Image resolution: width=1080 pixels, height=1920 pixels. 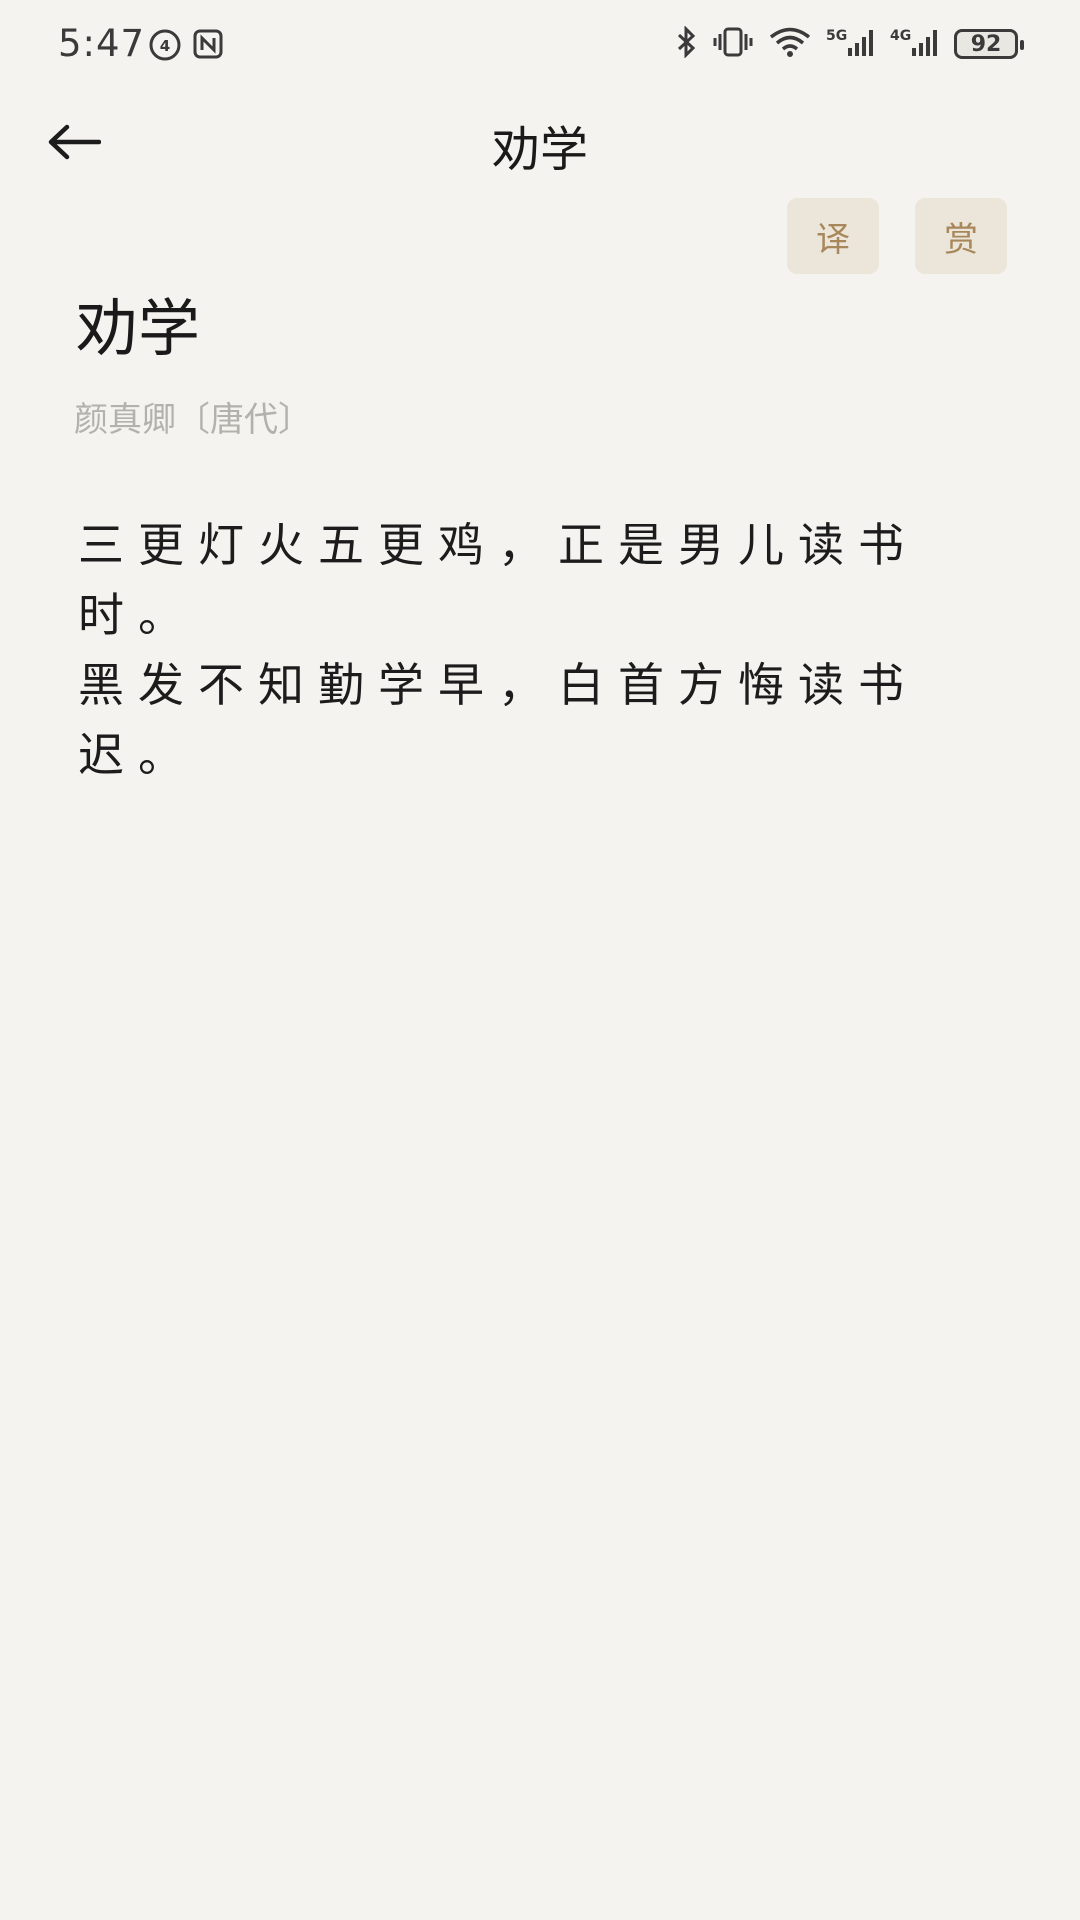 What do you see at coordinates (790, 44) in the screenshot?
I see `wifi-icon` at bounding box center [790, 44].